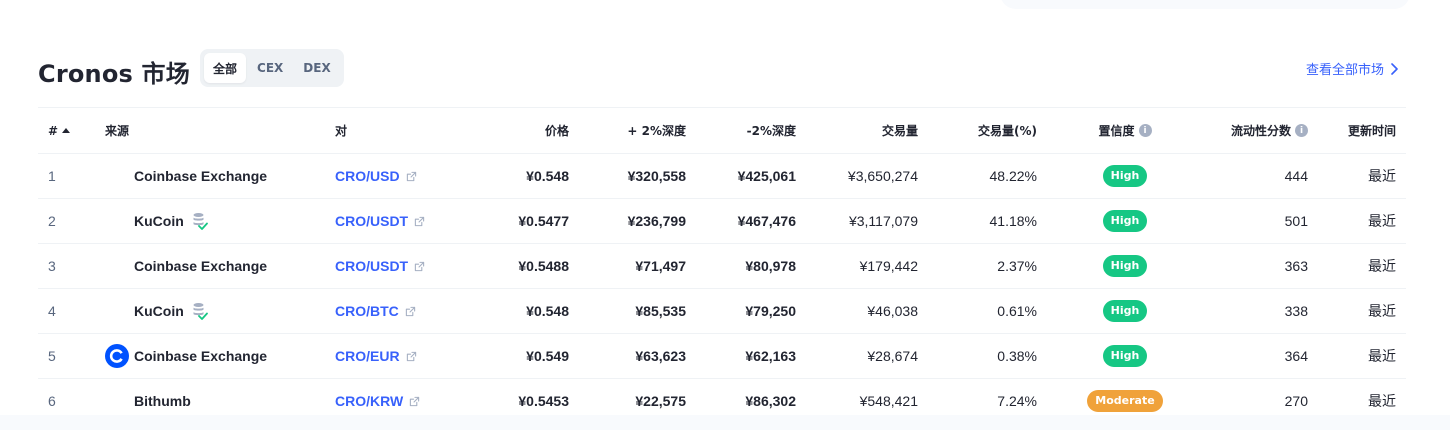  What do you see at coordinates (369, 401) in the screenshot?
I see `pair-link: CRO/KRW` at bounding box center [369, 401].